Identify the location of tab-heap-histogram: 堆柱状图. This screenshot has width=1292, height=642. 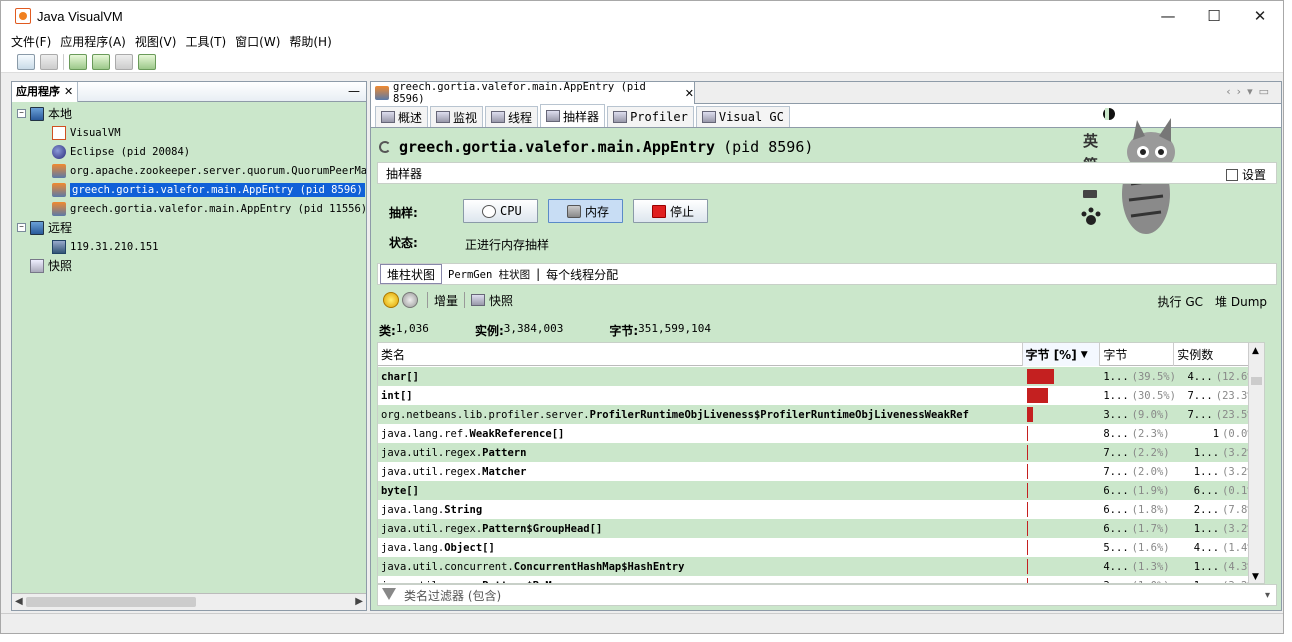
(411, 274).